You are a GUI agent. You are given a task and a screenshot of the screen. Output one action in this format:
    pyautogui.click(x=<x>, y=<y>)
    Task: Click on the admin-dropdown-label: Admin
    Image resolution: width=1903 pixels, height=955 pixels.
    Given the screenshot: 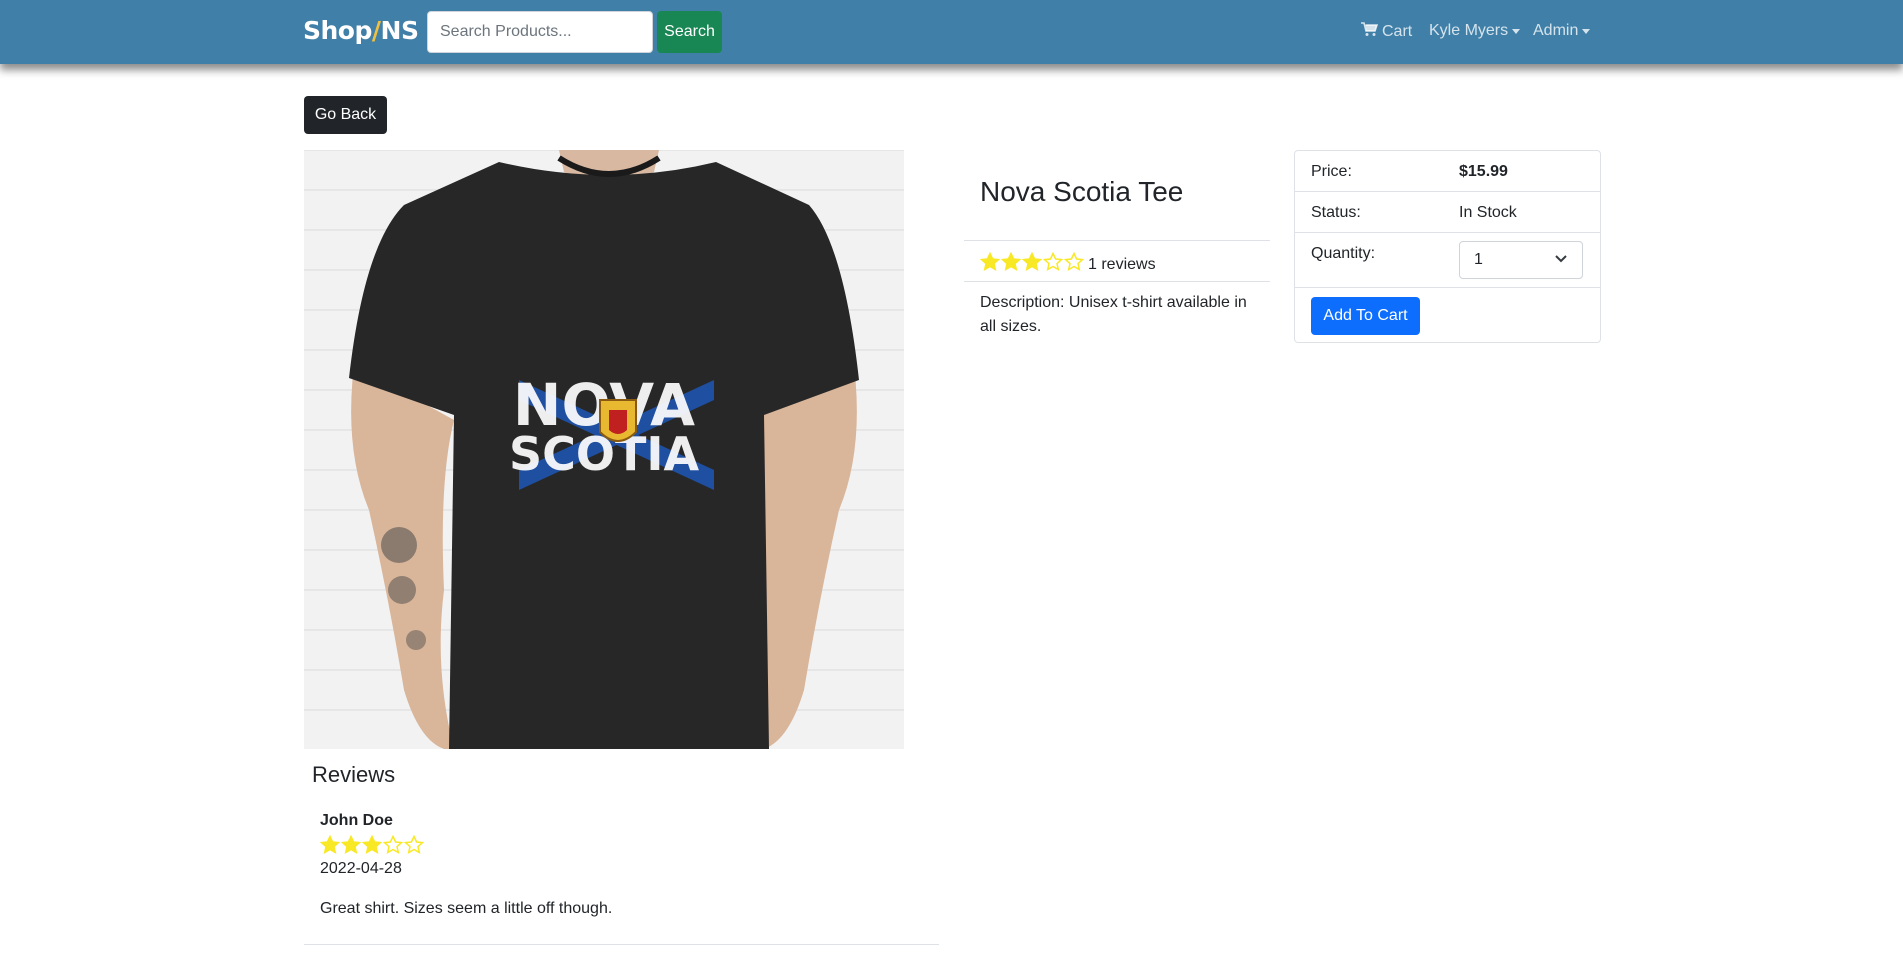 What is the action you would take?
    pyautogui.click(x=1556, y=30)
    